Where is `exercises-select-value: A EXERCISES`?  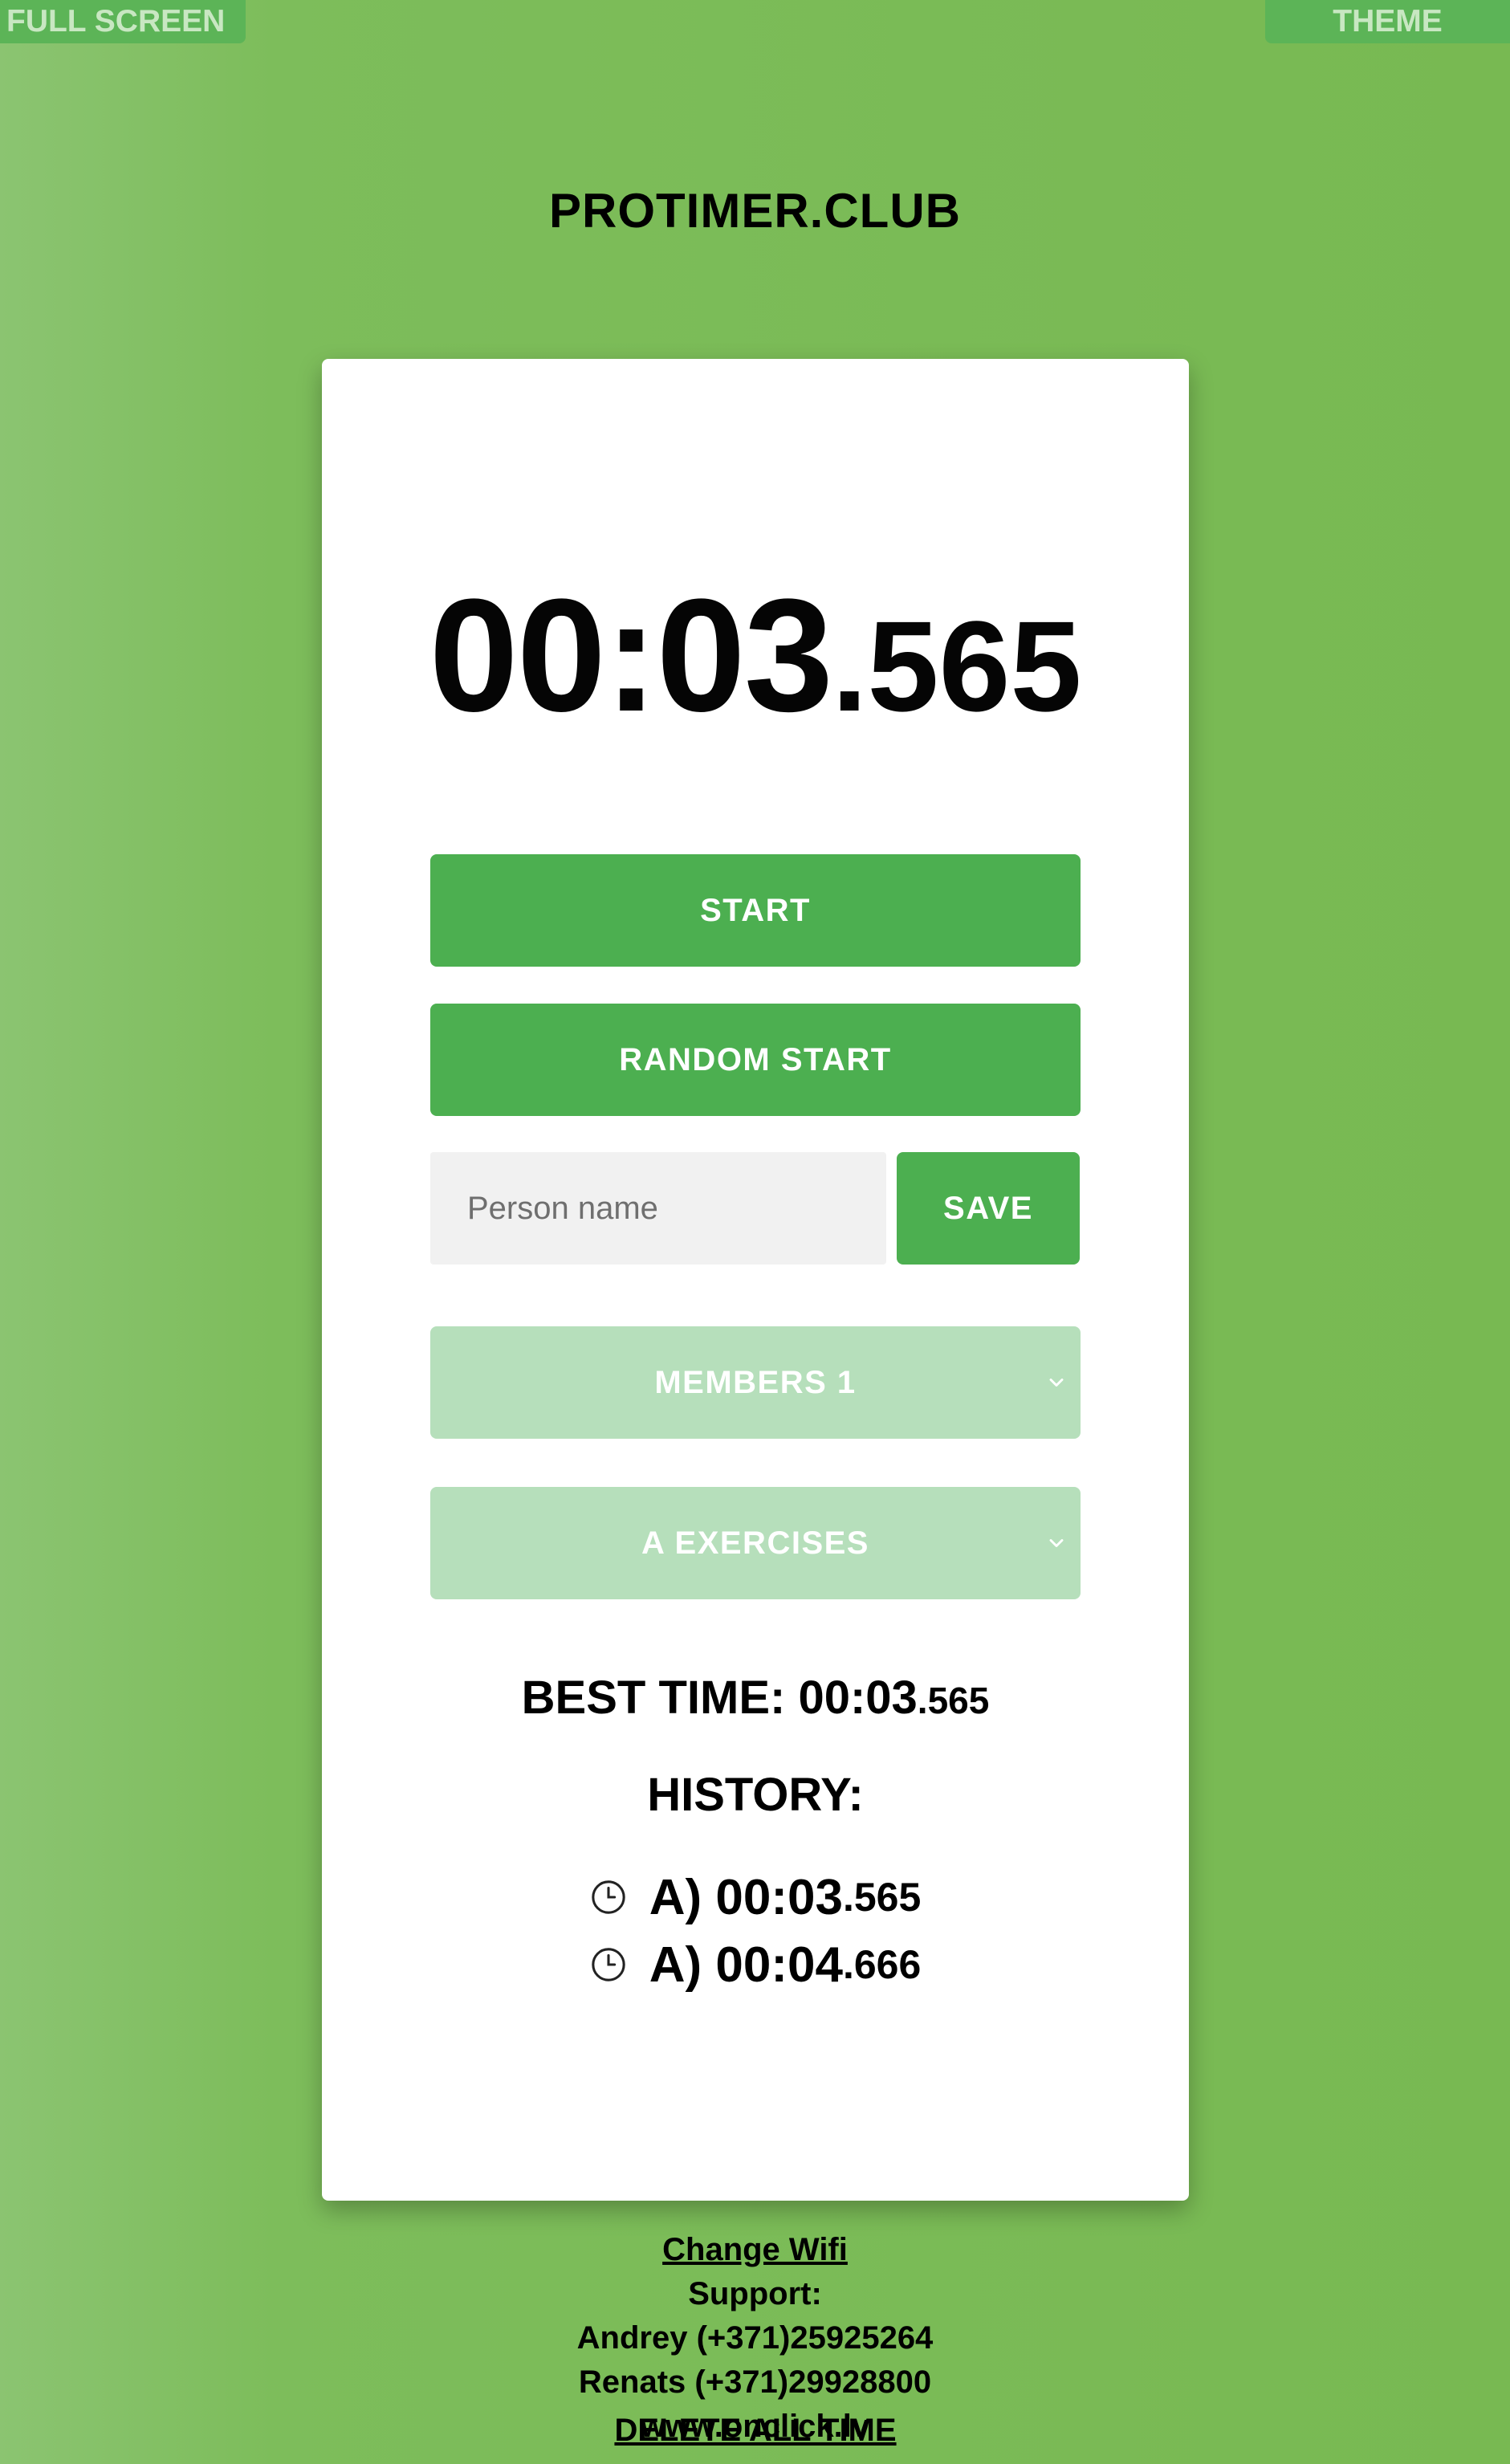
exercises-select-value: A EXERCISES is located at coordinates (755, 1543).